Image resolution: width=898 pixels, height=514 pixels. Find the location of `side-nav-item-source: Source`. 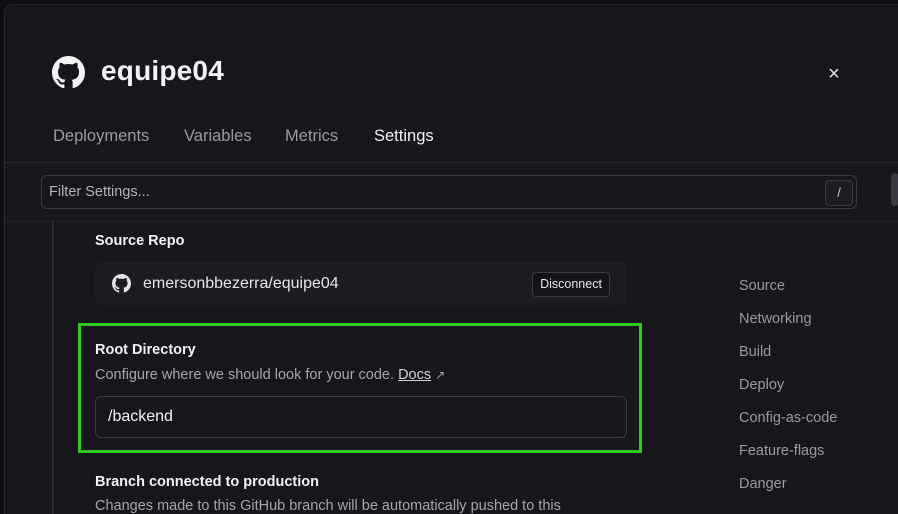

side-nav-item-source: Source is located at coordinates (762, 286).